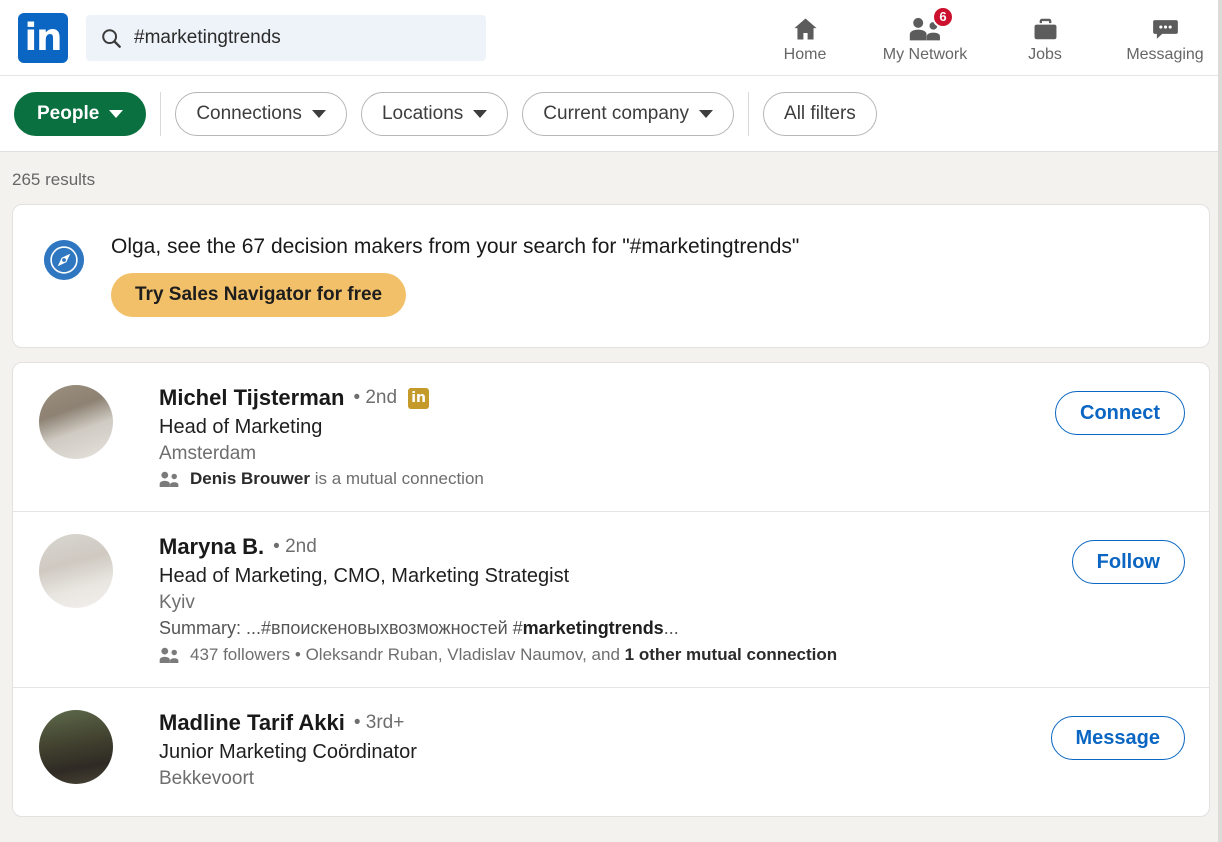 Image resolution: width=1222 pixels, height=842 pixels. Describe the element at coordinates (54, 179) in the screenshot. I see `results-count: 265 results` at that location.